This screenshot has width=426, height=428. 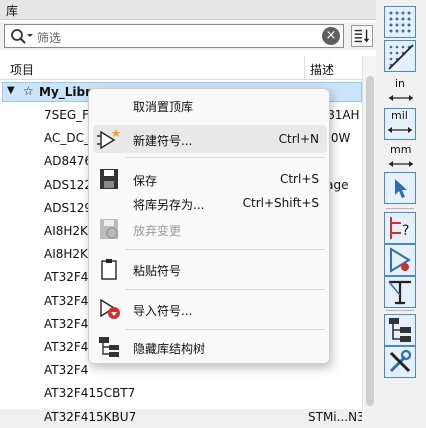 I want to click on hierarchy-icon, so click(x=400, y=330).